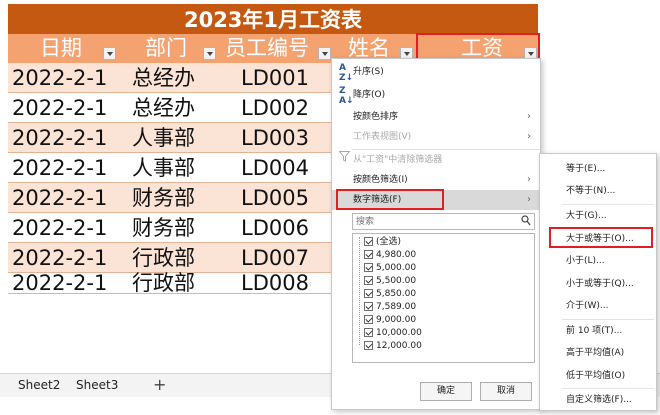 This screenshot has width=660, height=415. What do you see at coordinates (346, 96) in the screenshot?
I see `sort-desc-icon: Z A↓` at bounding box center [346, 96].